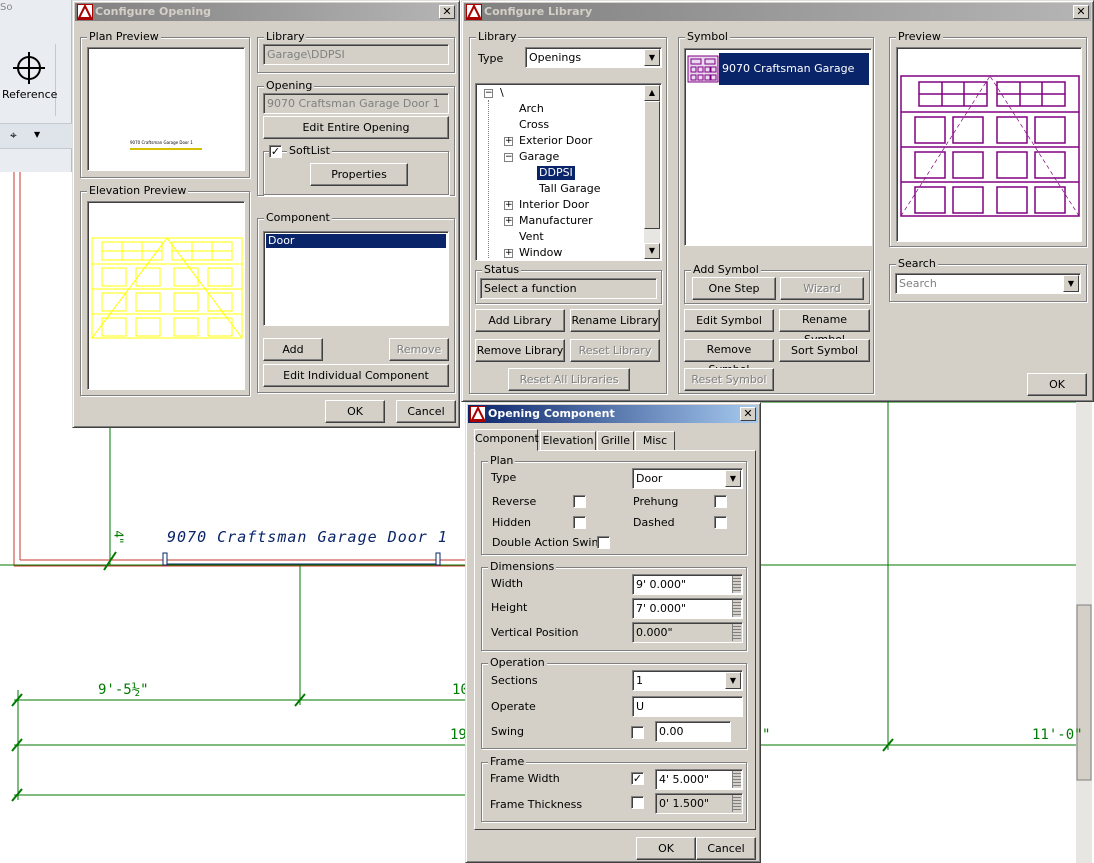 This screenshot has width=1094, height=863. What do you see at coordinates (275, 151) in the screenshot?
I see `softlist-checkbox: ✓` at bounding box center [275, 151].